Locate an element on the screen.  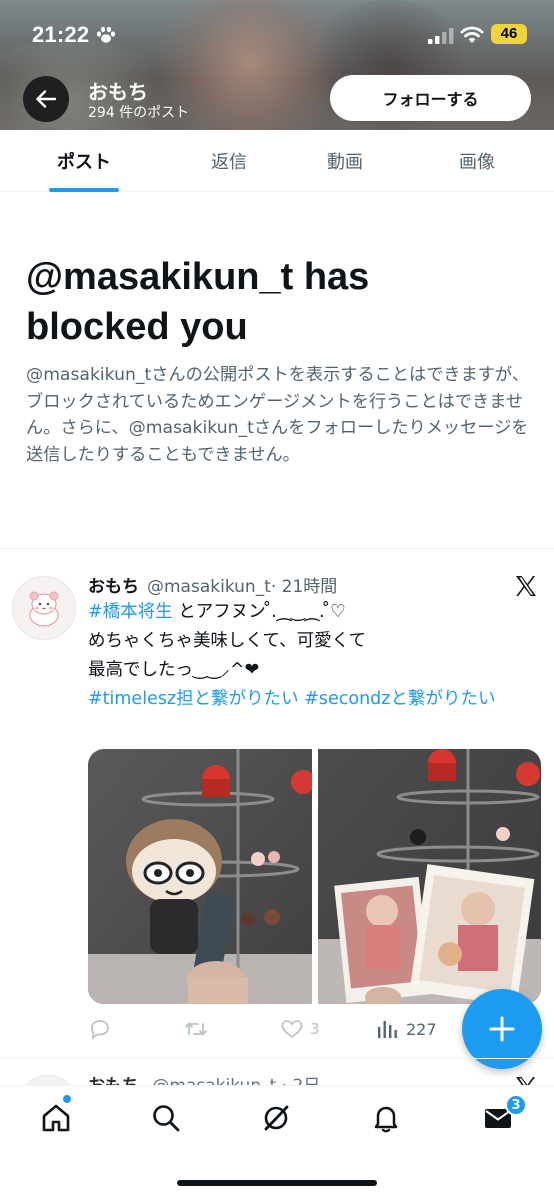
back-button is located at coordinates (46, 99).